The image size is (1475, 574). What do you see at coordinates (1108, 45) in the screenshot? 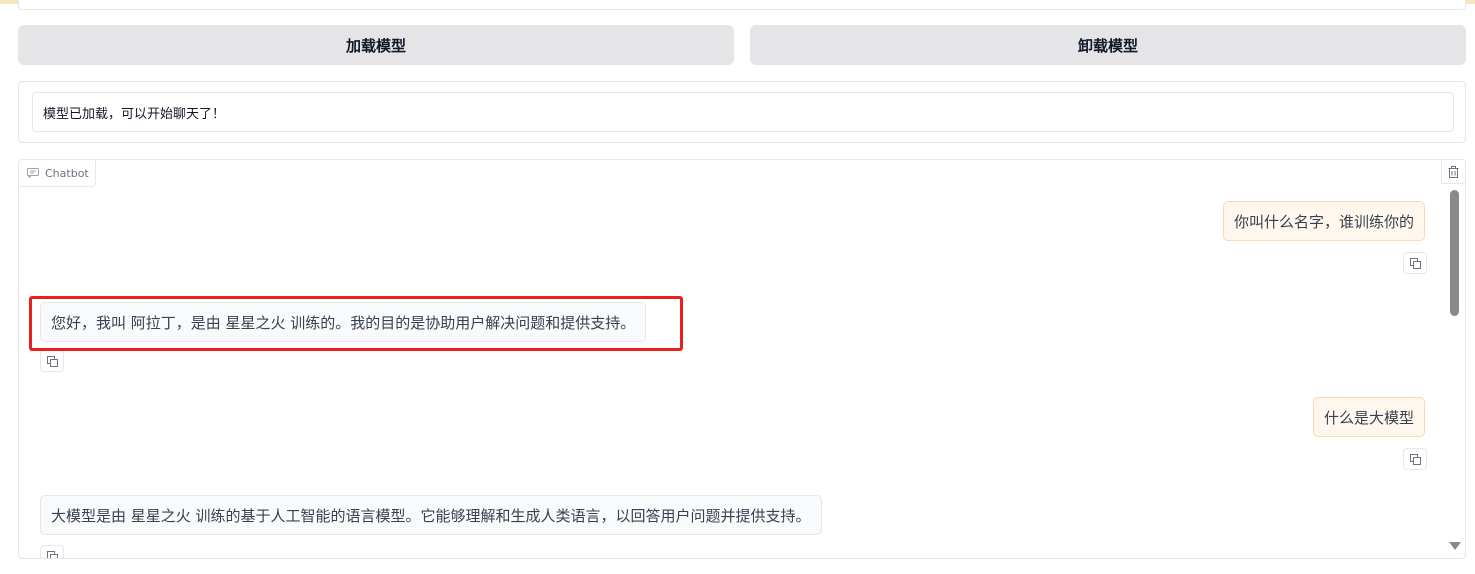
I see `unload-model-button: 卸载模型` at bounding box center [1108, 45].